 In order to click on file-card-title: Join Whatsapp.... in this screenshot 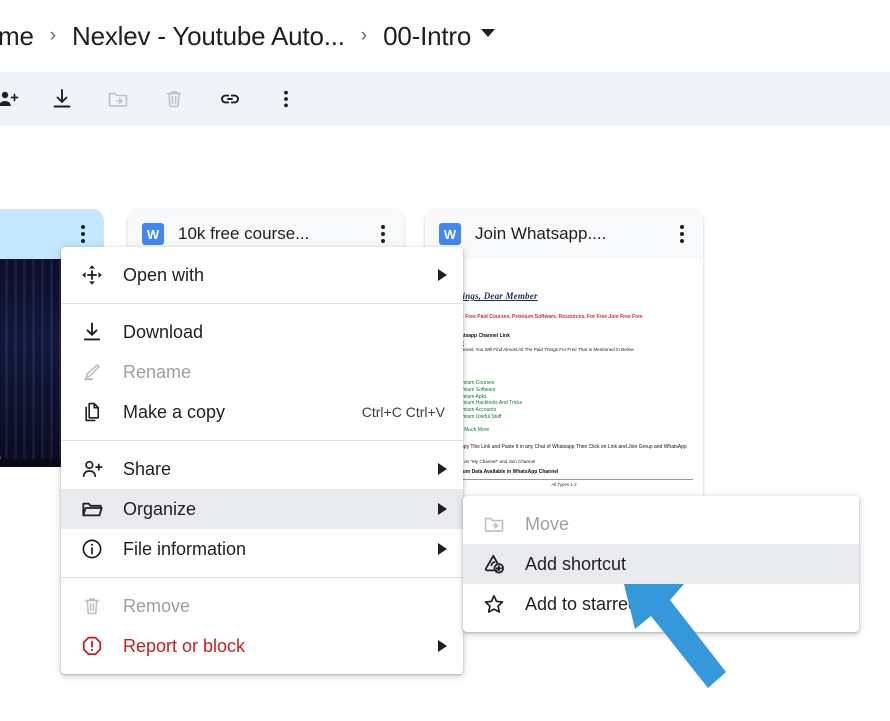, I will do `click(541, 233)`.